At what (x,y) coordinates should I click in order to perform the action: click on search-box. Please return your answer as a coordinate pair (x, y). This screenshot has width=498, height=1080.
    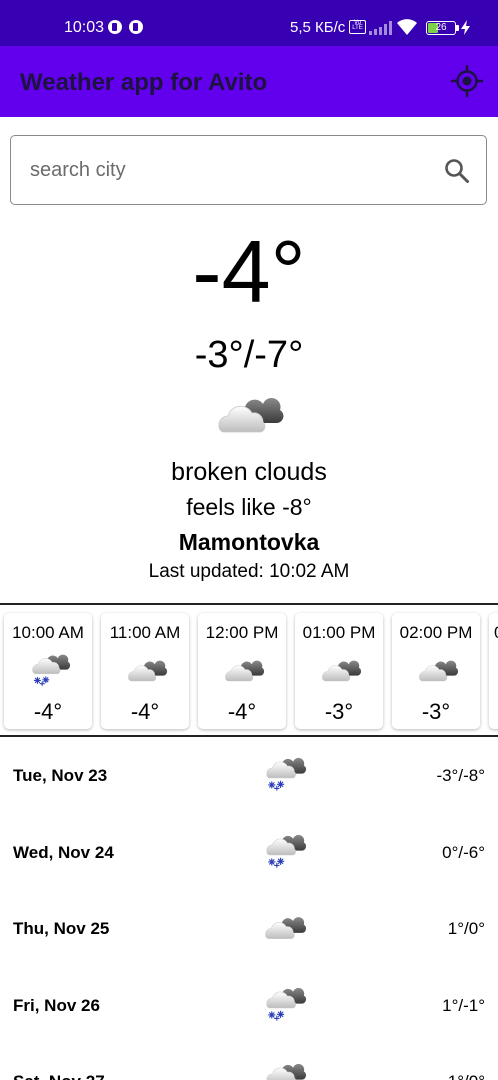
    Looking at the image, I should click on (248, 170).